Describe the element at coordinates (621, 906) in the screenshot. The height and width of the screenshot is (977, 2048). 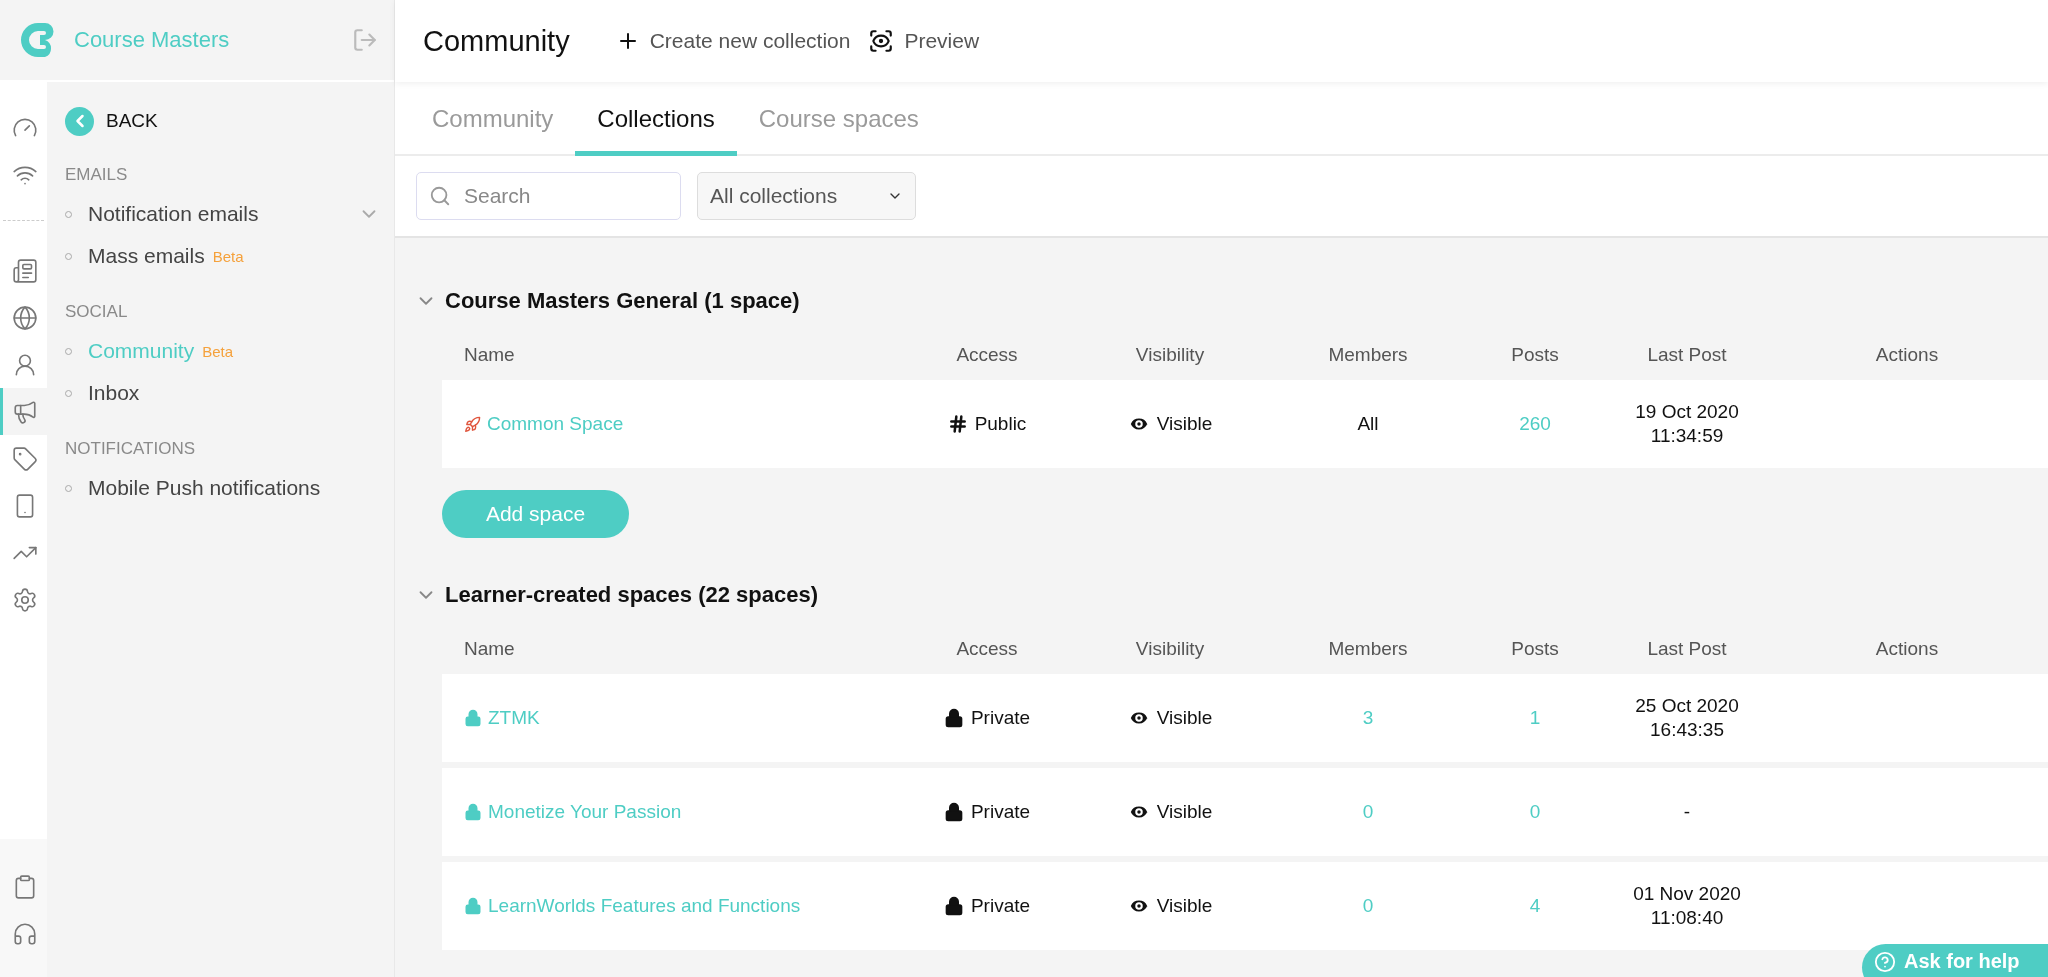
I see `space-link: LearnWorlds Features and Functions` at that location.